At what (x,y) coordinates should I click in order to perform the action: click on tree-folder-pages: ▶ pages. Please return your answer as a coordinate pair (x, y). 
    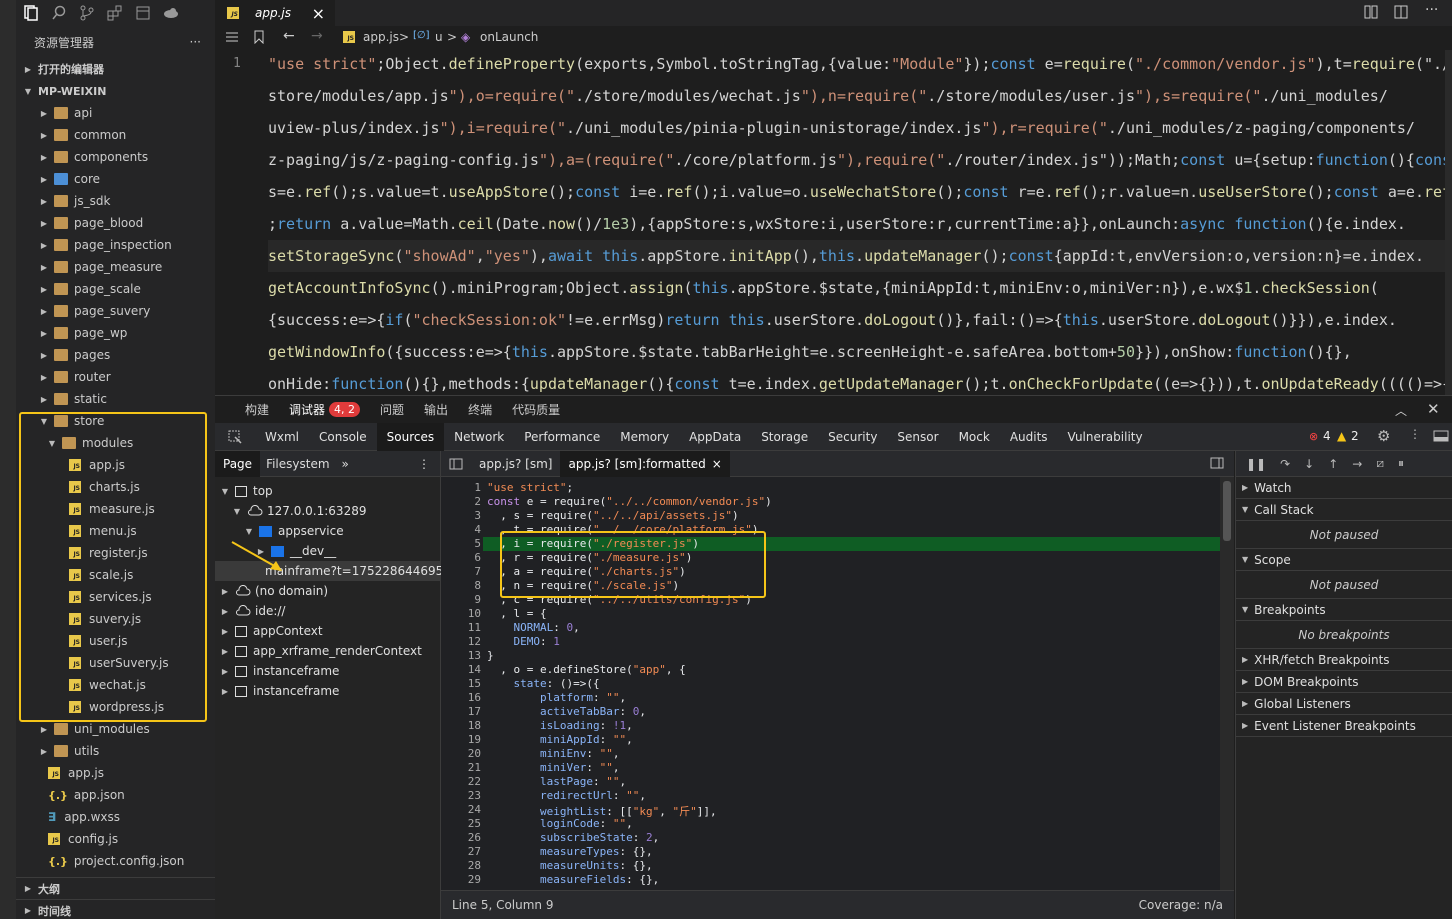
    Looking at the image, I should click on (115, 355).